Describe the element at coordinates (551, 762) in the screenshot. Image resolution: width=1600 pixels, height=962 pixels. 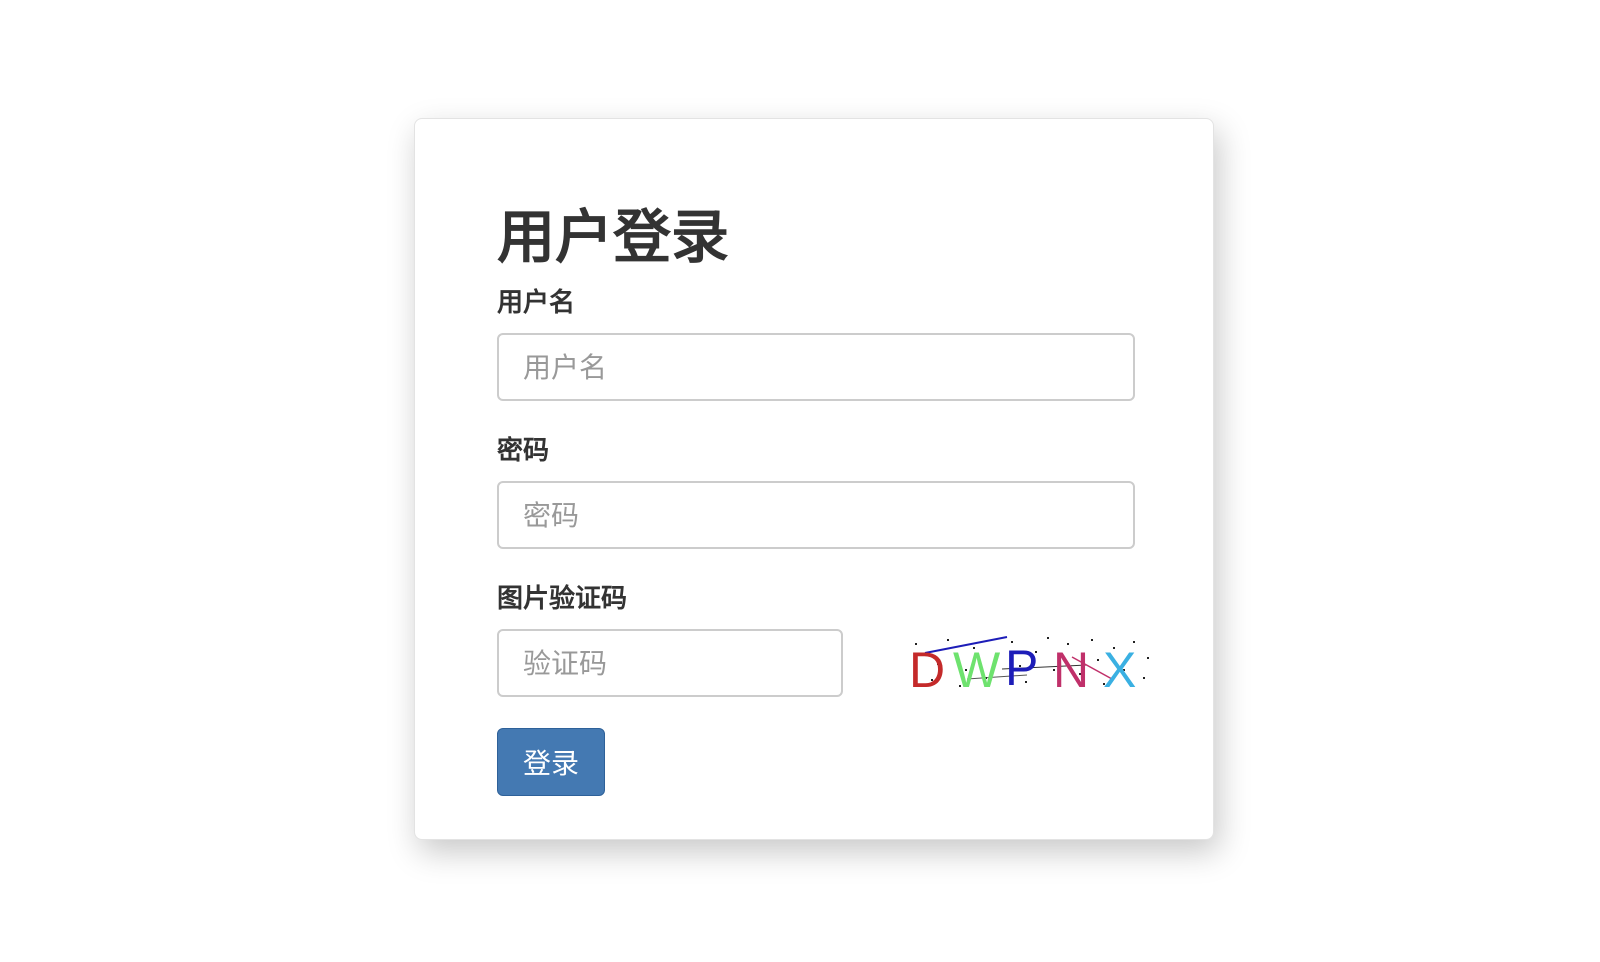
I see `login-button: 登录` at that location.